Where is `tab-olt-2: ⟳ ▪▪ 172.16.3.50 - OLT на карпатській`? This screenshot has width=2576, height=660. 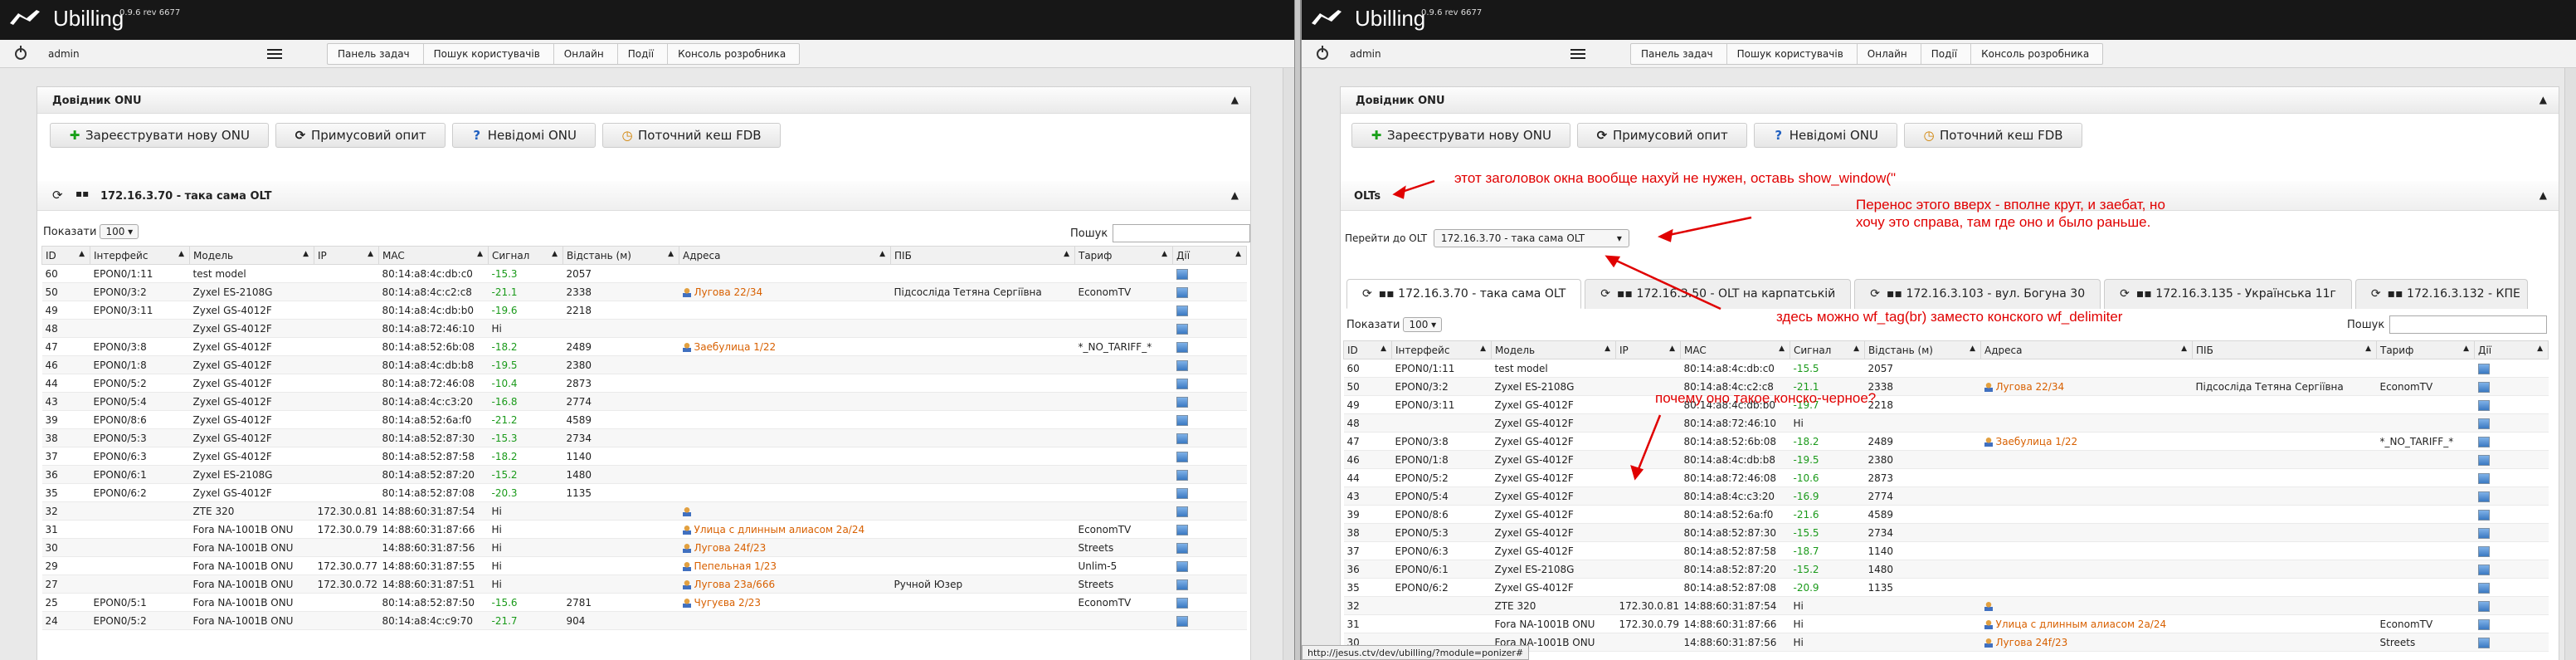
tab-olt-2: ⟳ ▪▪ 172.16.3.50 - OLT на карпатській is located at coordinates (1718, 294).